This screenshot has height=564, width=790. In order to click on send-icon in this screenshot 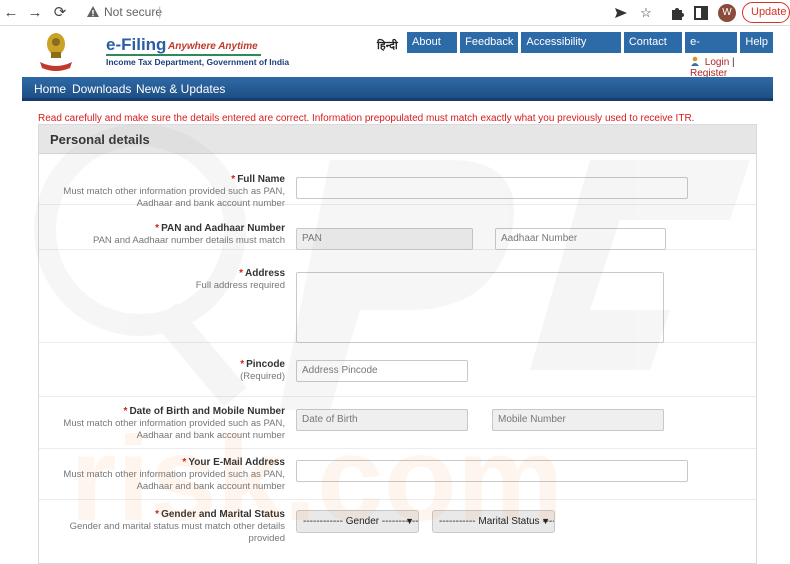, I will do `click(621, 13)`.